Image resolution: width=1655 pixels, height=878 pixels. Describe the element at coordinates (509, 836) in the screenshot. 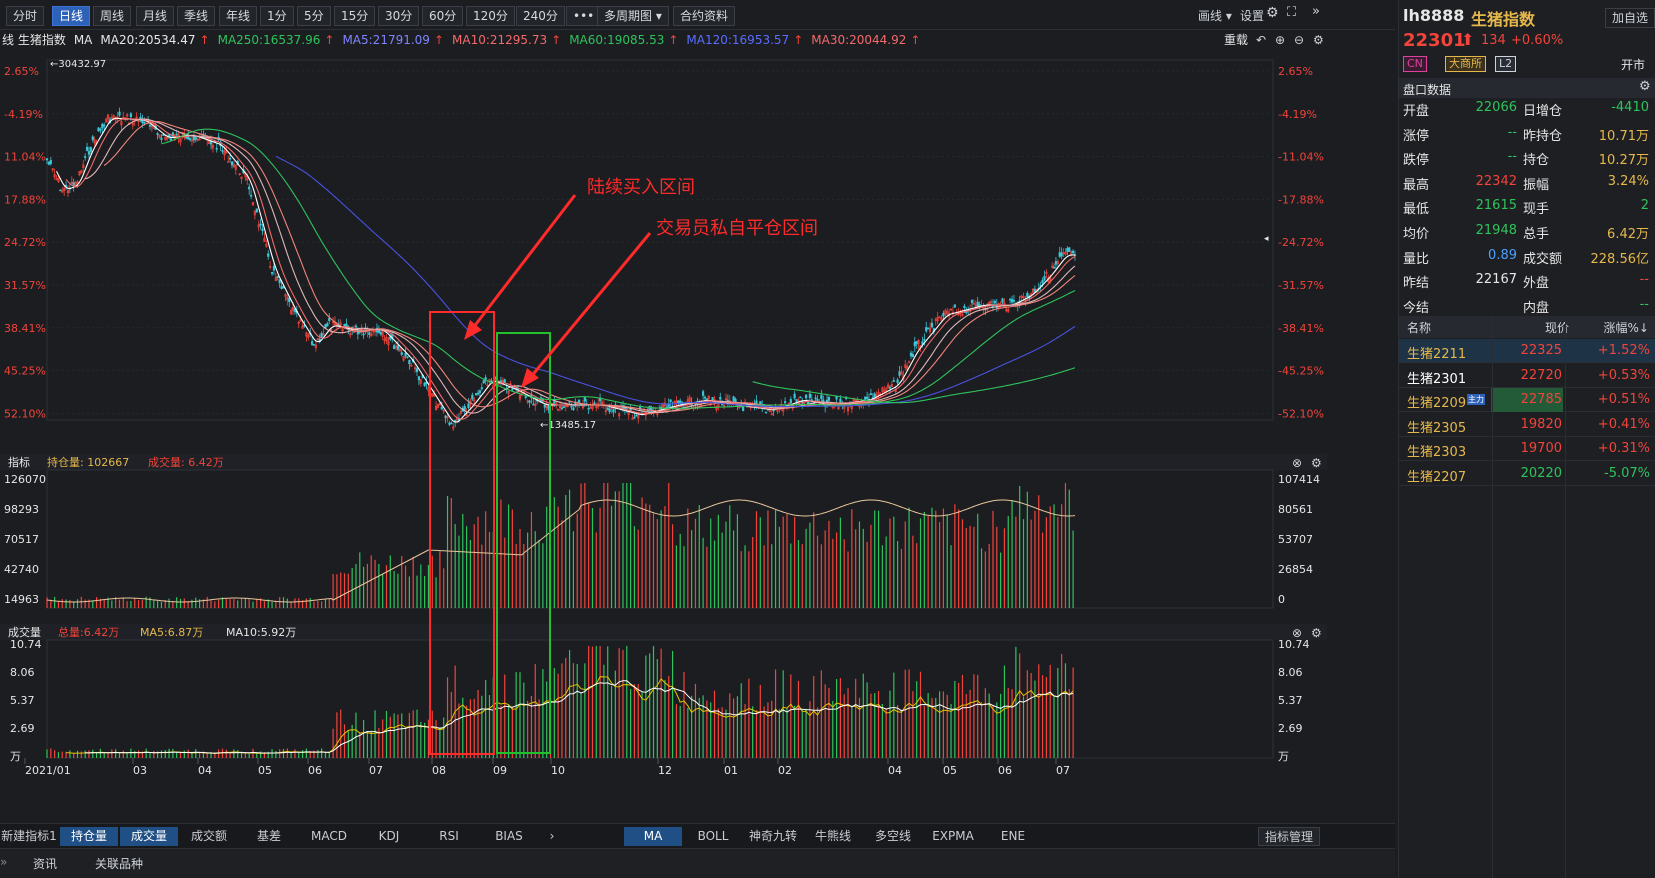

I see `indicator-tab: BIAS` at that location.